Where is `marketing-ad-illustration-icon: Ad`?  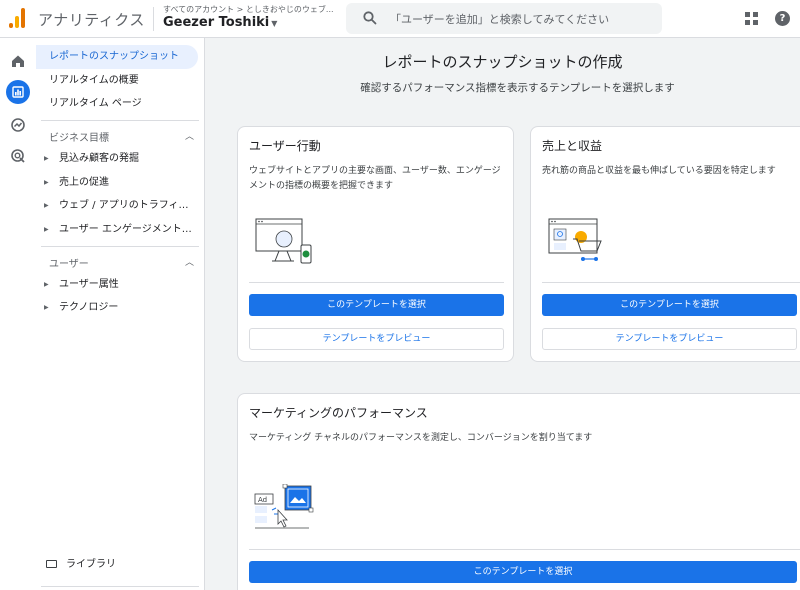
marketing-ad-illustration-icon: Ad is located at coordinates (284, 506).